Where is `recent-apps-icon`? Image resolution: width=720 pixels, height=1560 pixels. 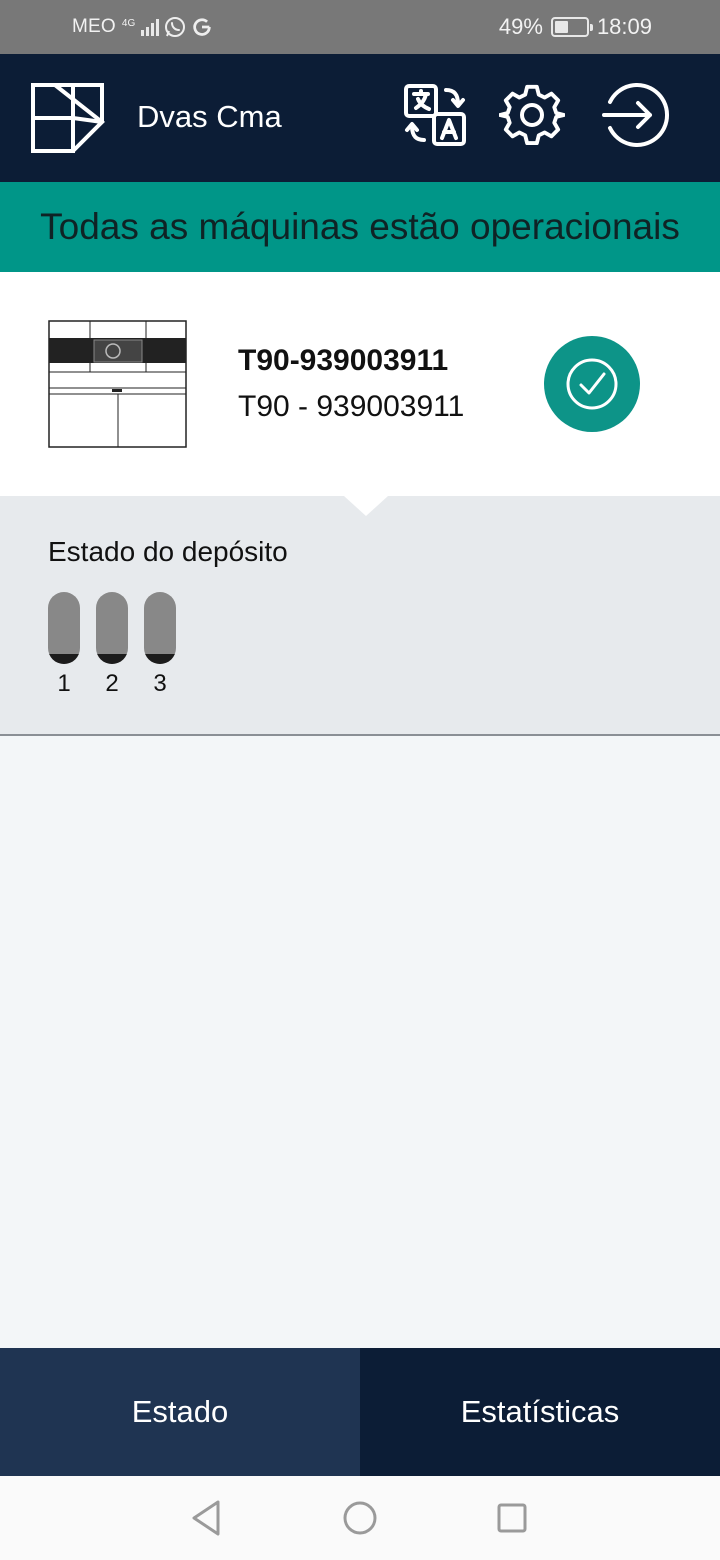 recent-apps-icon is located at coordinates (512, 1518).